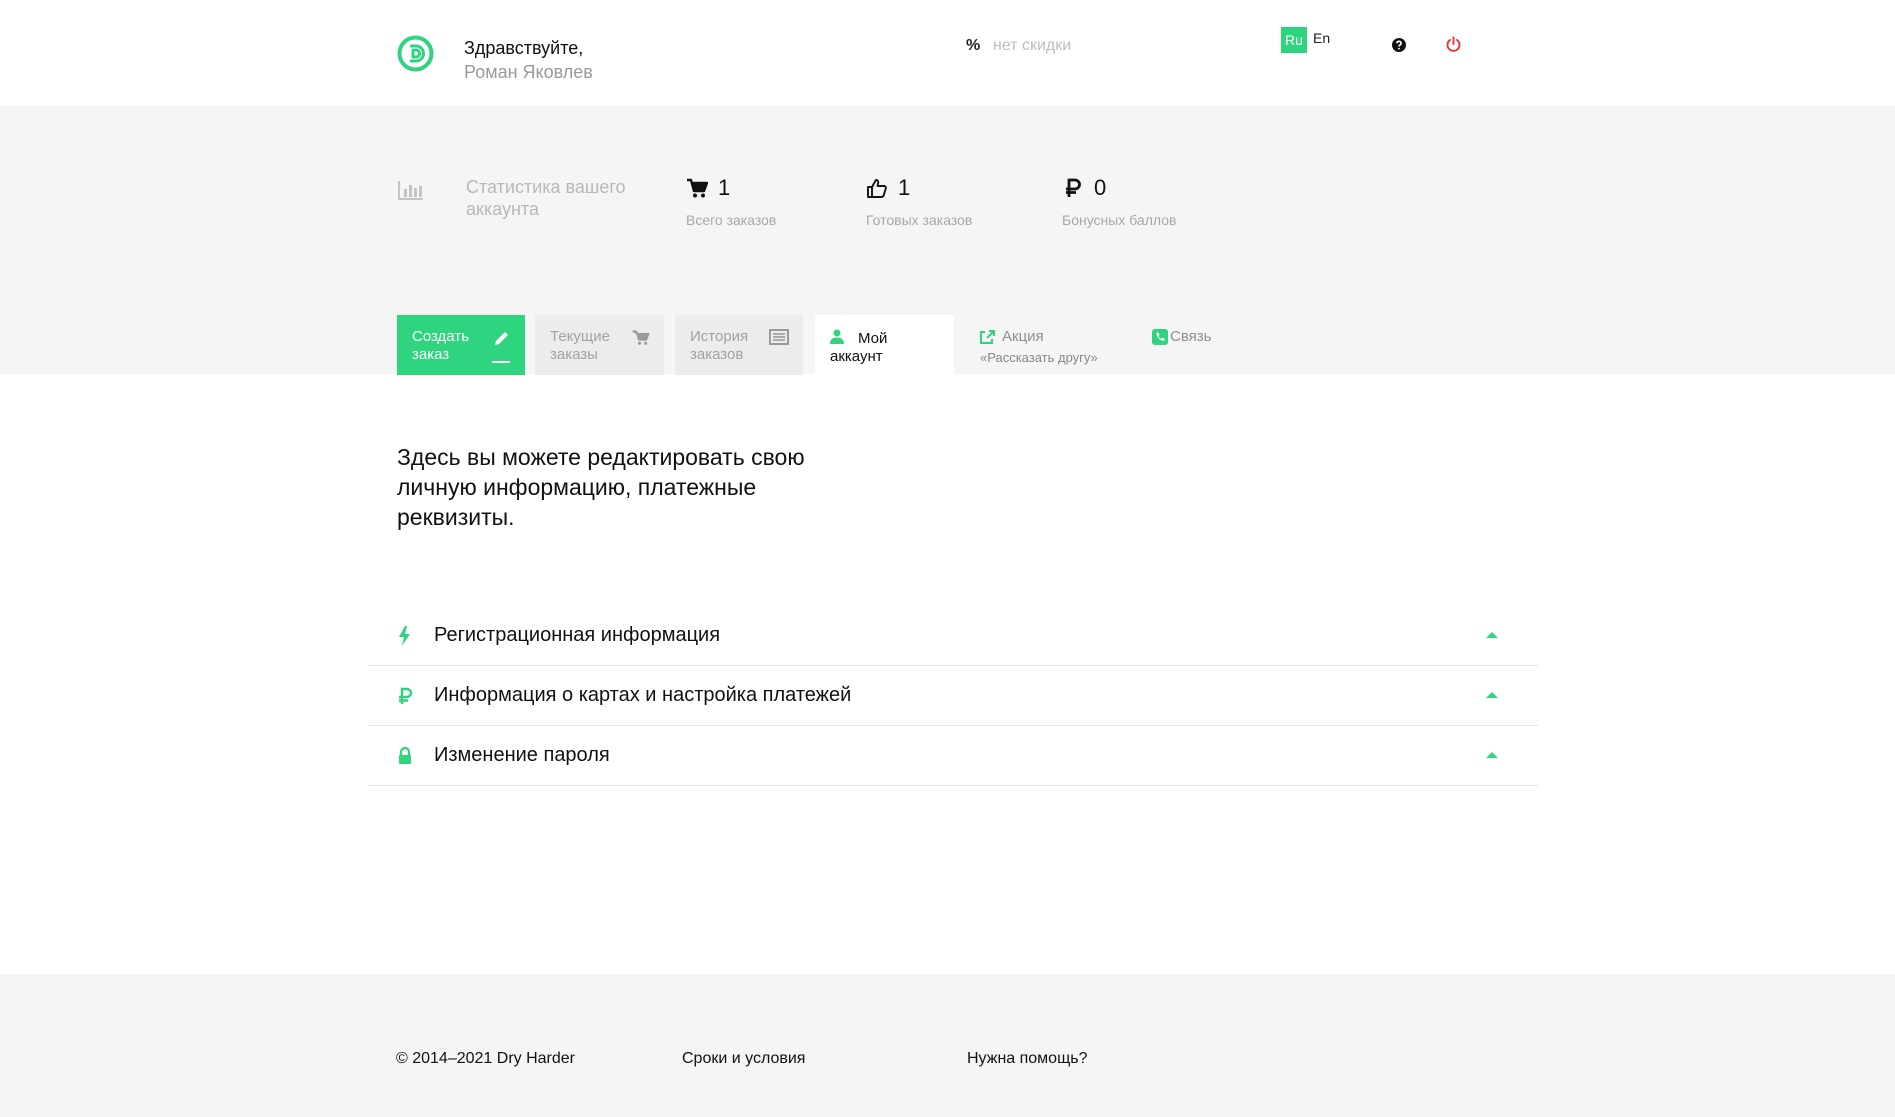 Image resolution: width=1895 pixels, height=1117 pixels. I want to click on tab-my-account: Мой аккаунт, so click(884, 345).